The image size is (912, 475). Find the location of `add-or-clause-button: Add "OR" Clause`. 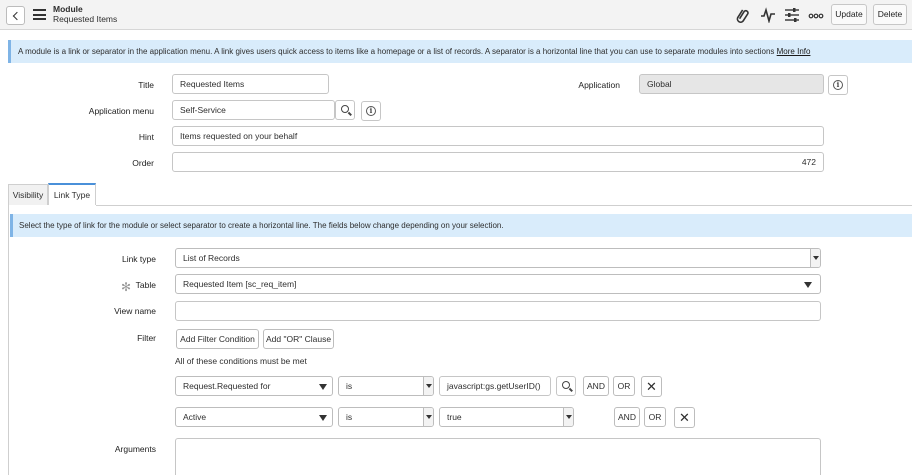

add-or-clause-button: Add "OR" Clause is located at coordinates (298, 339).